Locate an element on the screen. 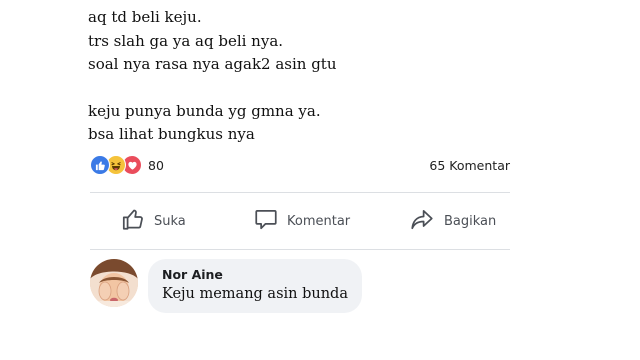  comment-button: Komentar is located at coordinates (301, 221).